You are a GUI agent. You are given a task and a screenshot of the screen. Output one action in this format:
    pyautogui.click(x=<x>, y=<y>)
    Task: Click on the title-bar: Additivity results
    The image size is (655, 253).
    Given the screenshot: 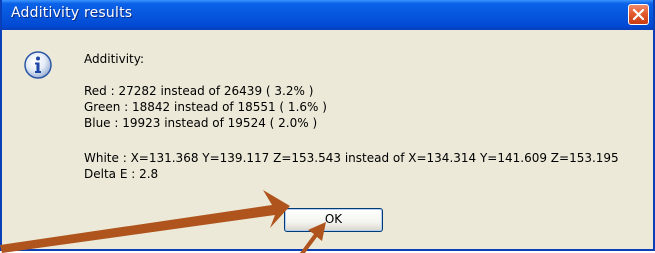 What is the action you would take?
    pyautogui.click(x=327, y=15)
    